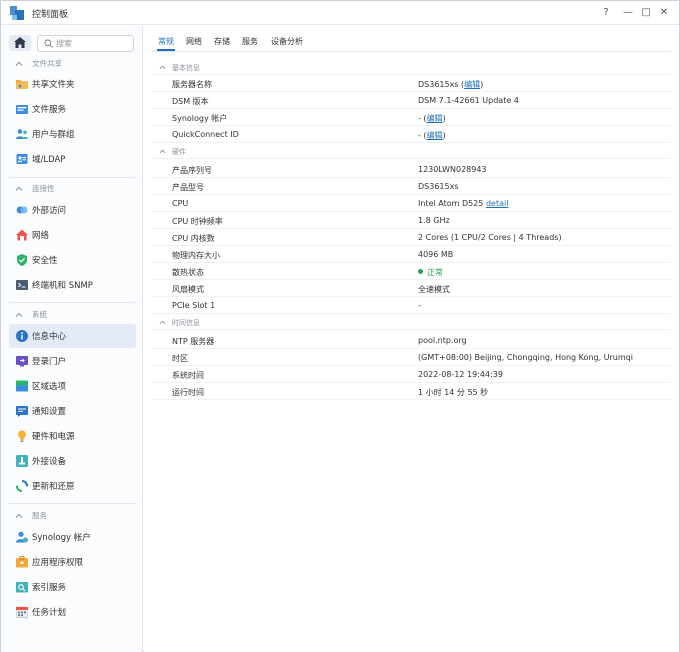 The height and width of the screenshot is (652, 680). Describe the element at coordinates (411, 83) in the screenshot. I see `table-row: 服务器名称 DS3615xs (编辑)` at that location.